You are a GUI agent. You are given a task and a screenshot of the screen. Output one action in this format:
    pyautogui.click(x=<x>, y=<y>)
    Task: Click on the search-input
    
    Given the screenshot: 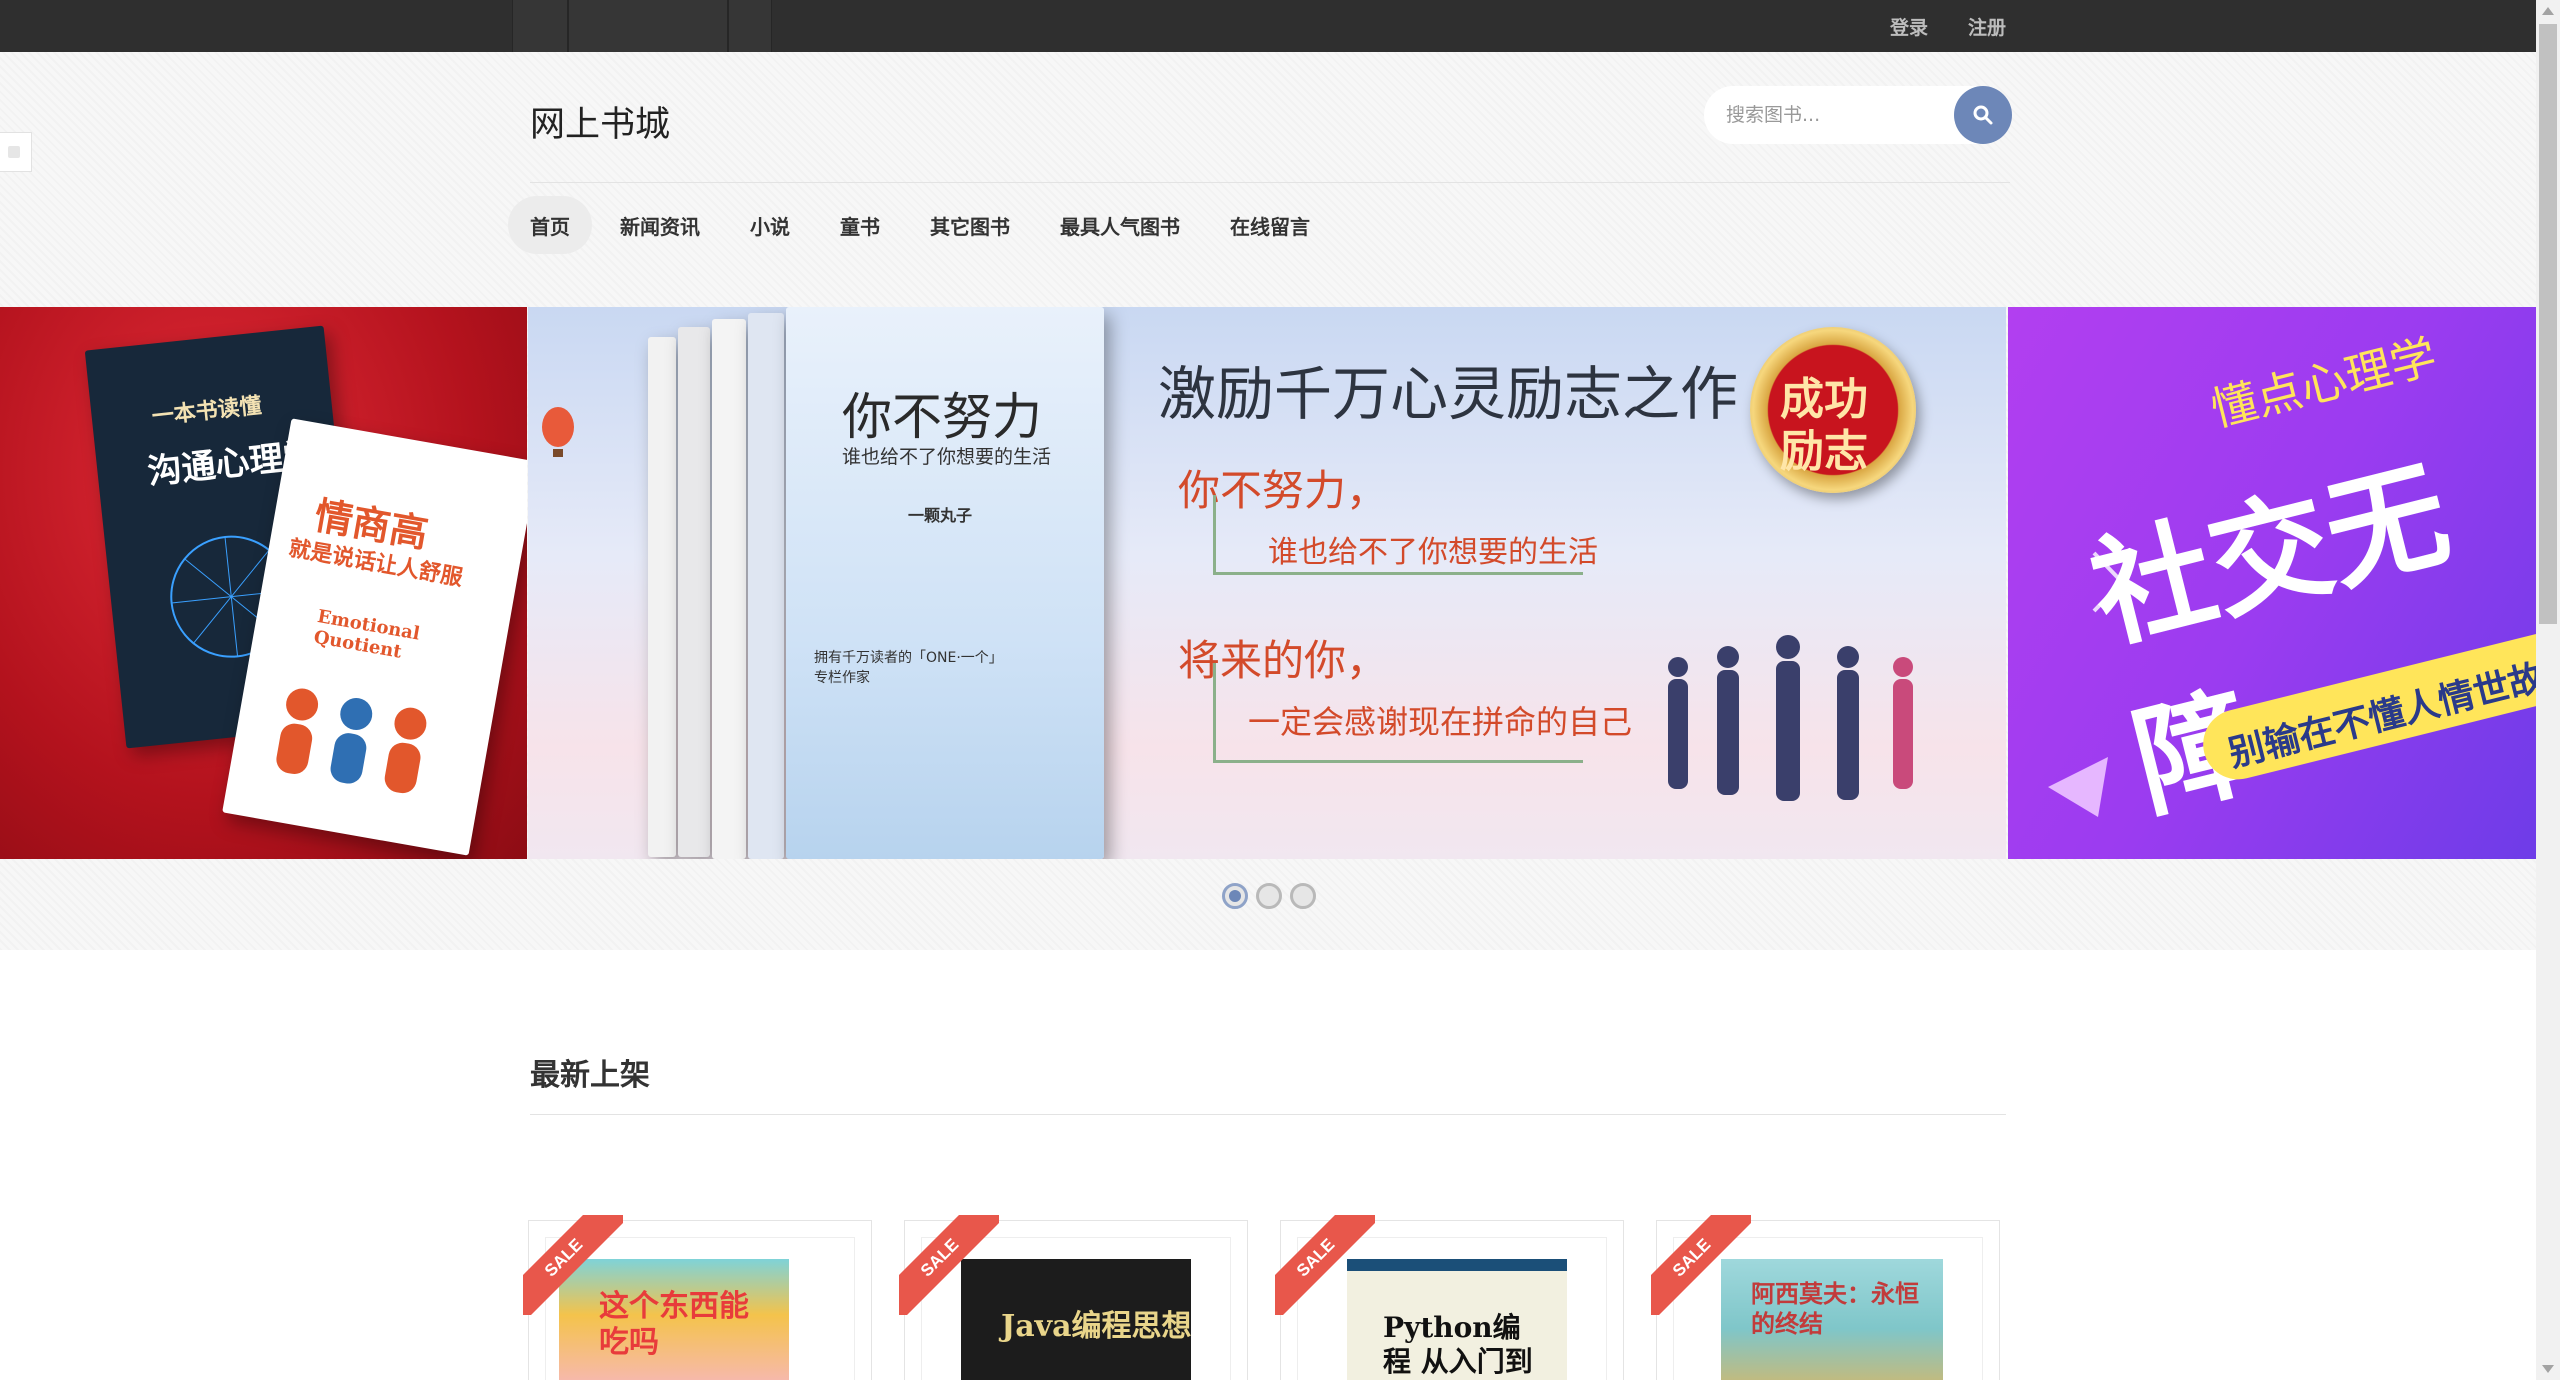 What is the action you would take?
    pyautogui.click(x=1831, y=115)
    